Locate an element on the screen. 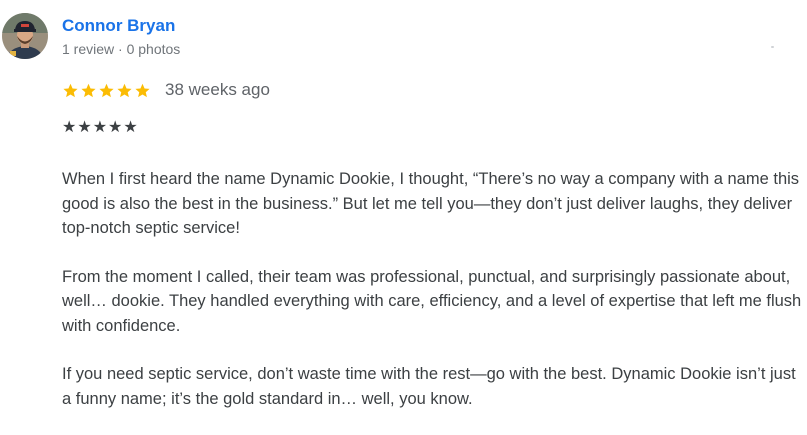 The image size is (807, 435). star-rating is located at coordinates (106, 90).